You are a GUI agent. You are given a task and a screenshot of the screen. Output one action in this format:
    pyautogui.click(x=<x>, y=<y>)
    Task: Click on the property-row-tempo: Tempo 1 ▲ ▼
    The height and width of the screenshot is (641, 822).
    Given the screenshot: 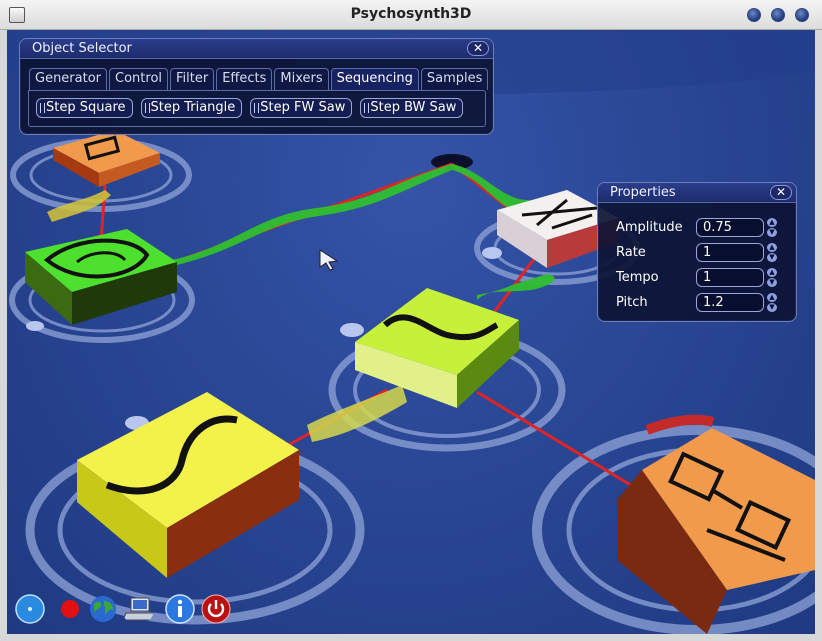 What is the action you would take?
    pyautogui.click(x=697, y=277)
    